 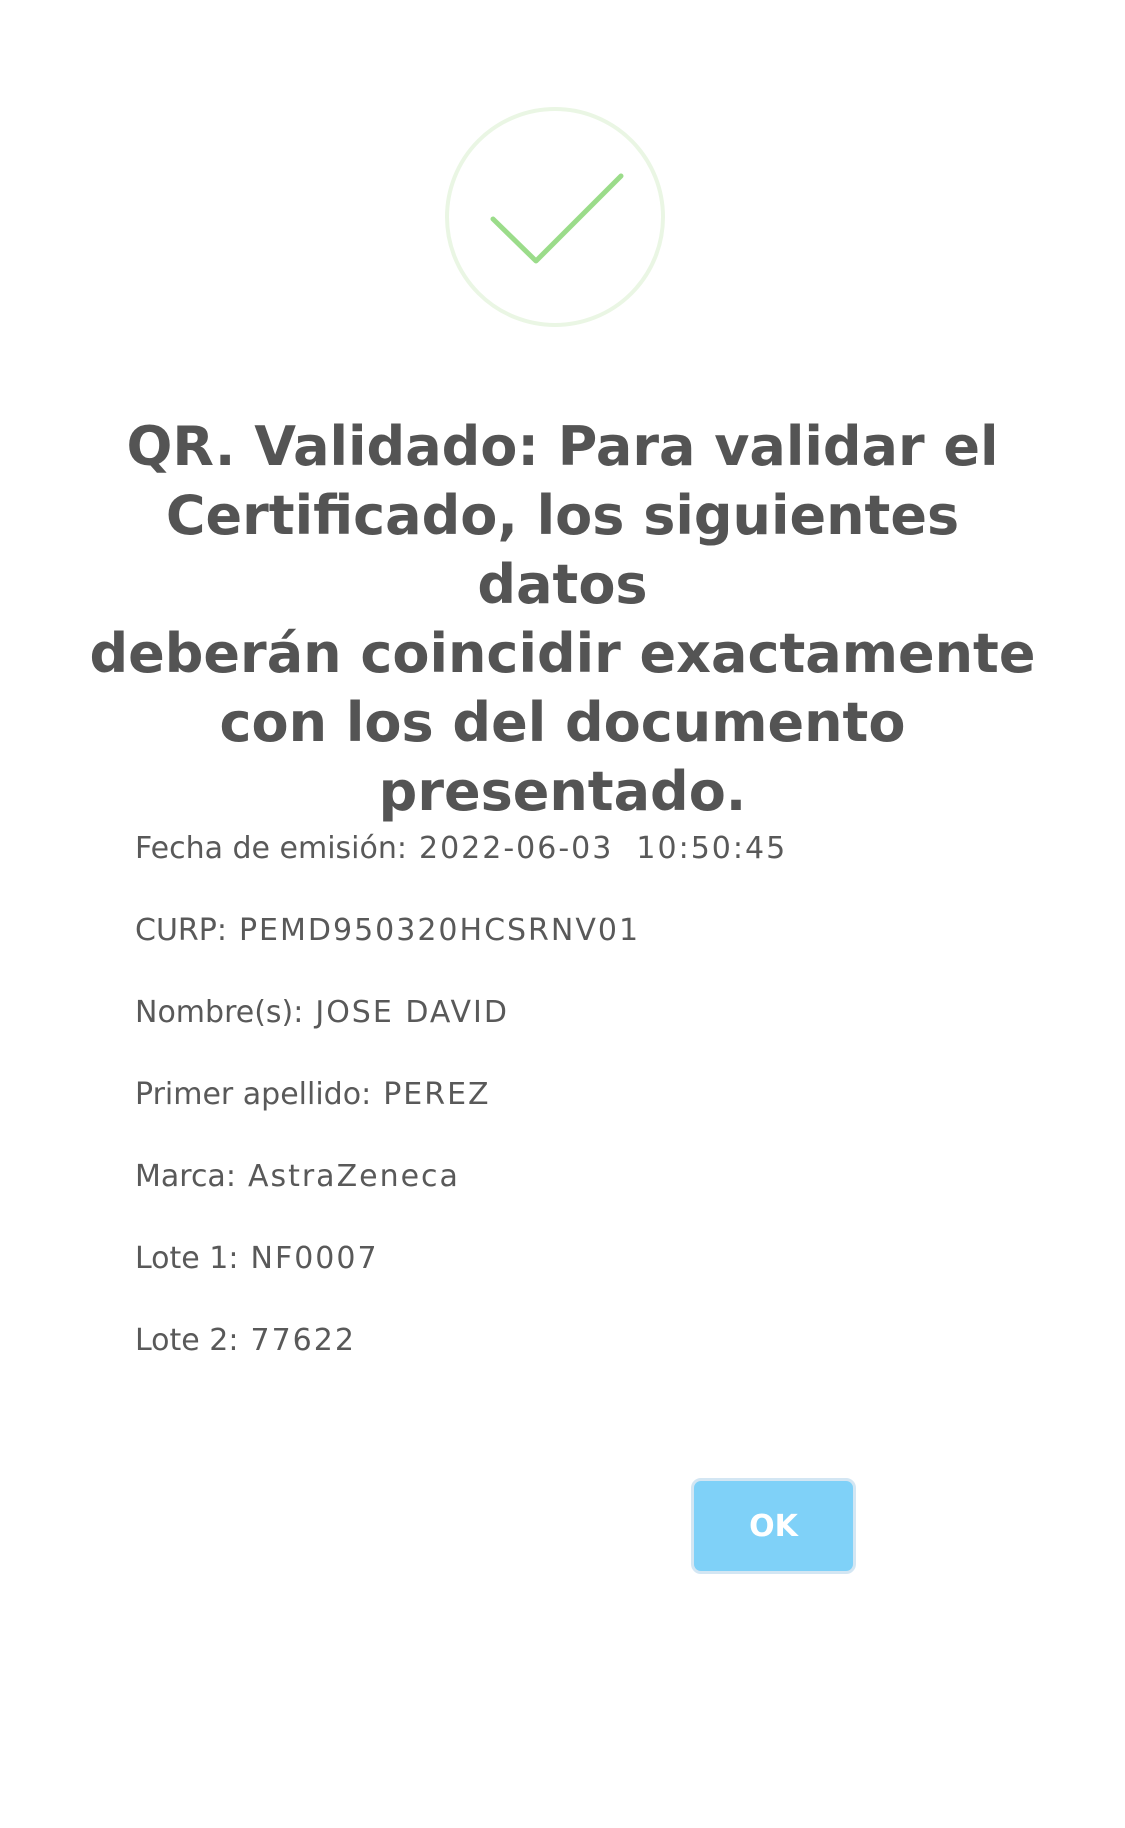 I want to click on title-line: deberán coincidir exactamente, so click(x=562, y=653).